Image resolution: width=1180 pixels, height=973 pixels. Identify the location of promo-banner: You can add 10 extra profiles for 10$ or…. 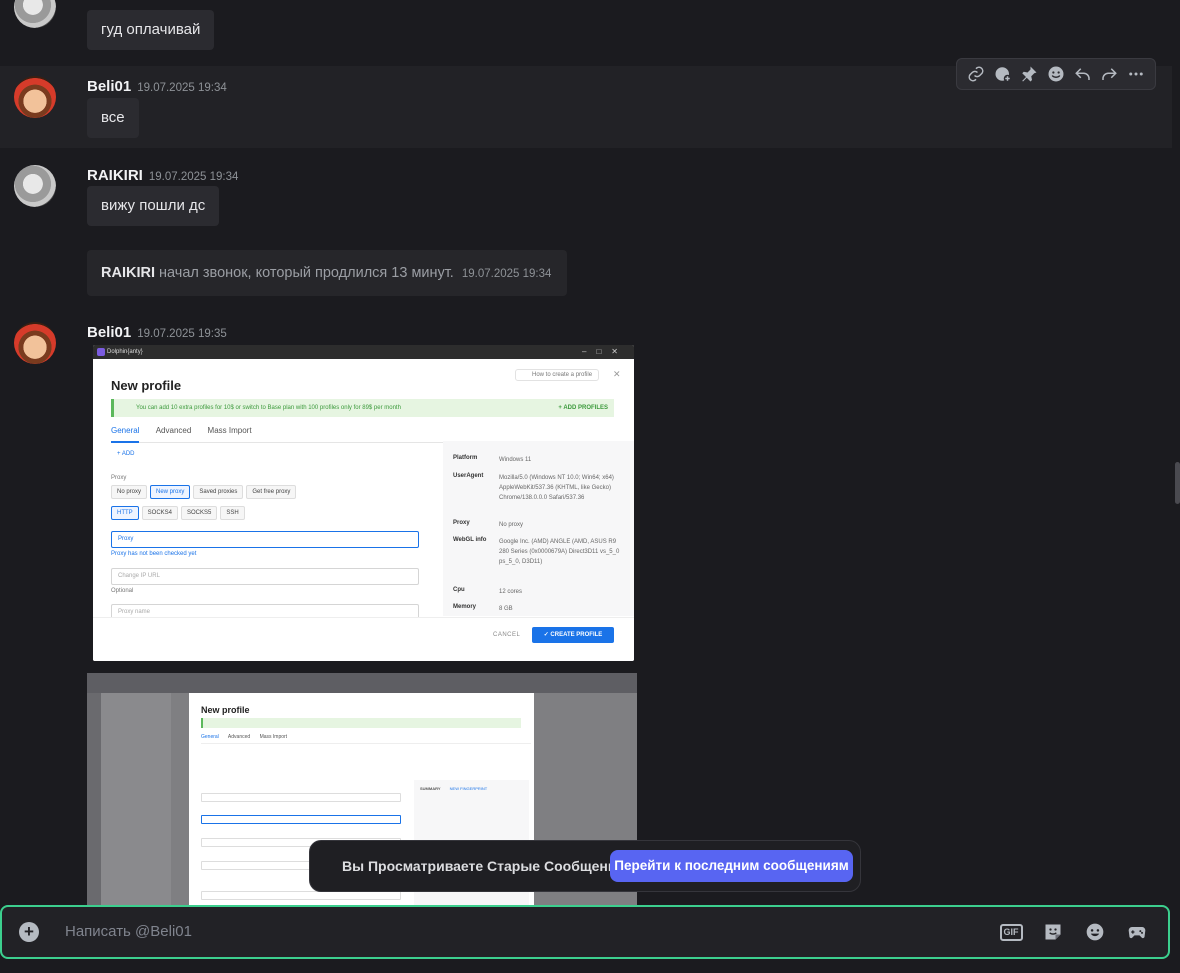
(362, 408).